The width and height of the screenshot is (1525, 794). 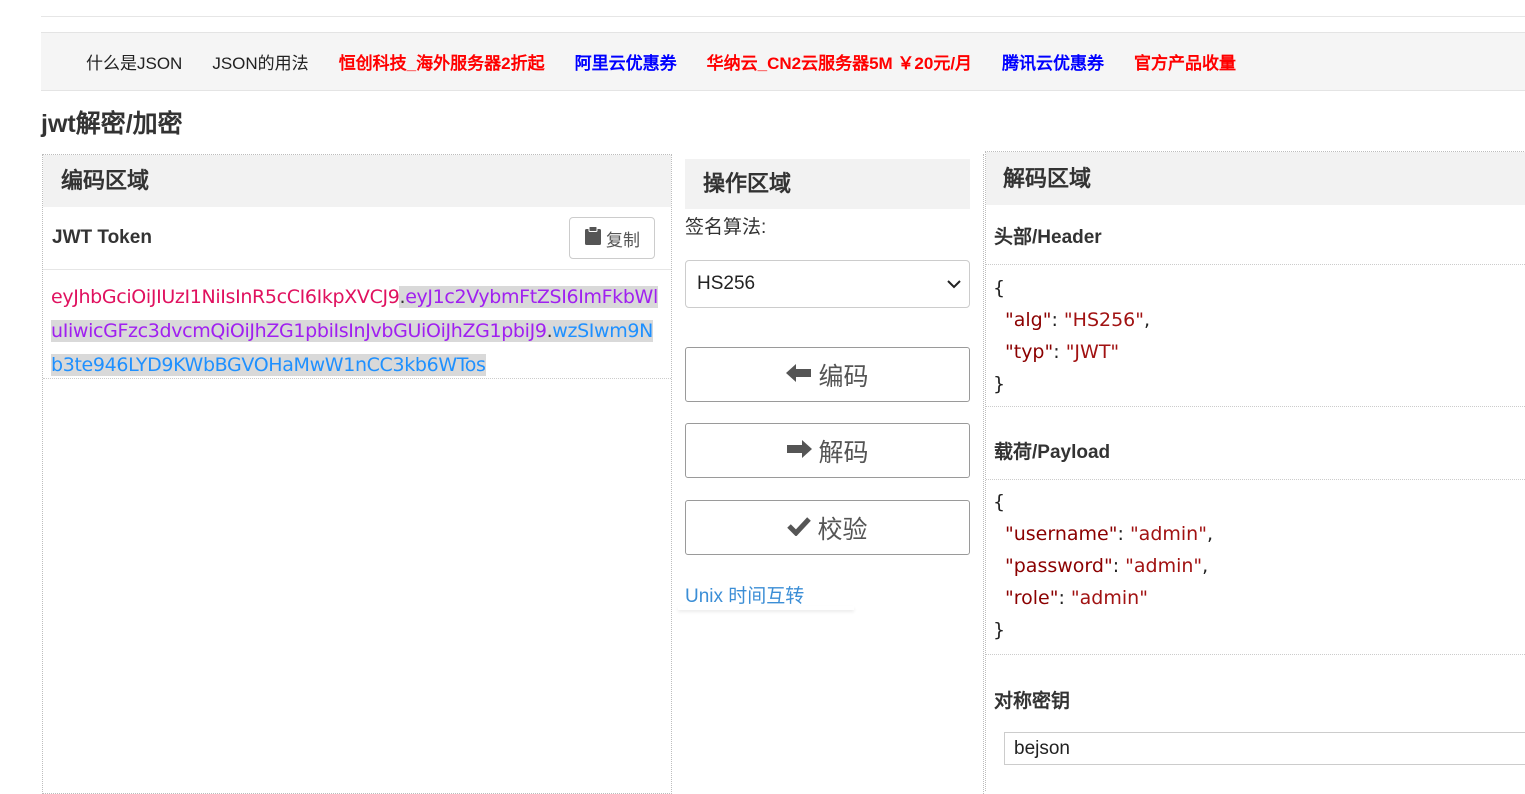 What do you see at coordinates (1048, 237) in the screenshot?
I see `header-section-label: 头部/Header` at bounding box center [1048, 237].